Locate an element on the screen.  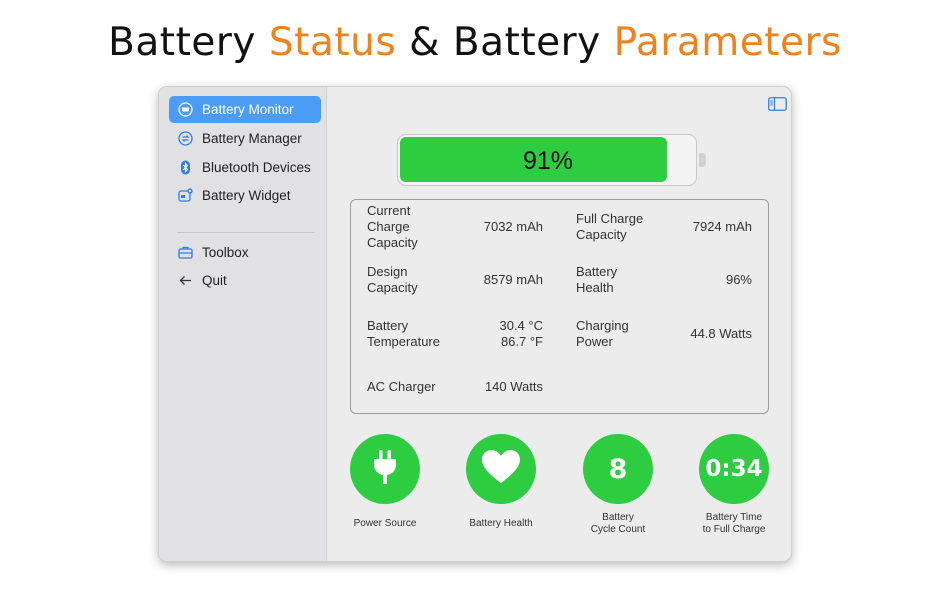
ac-charger-label: AC Charger is located at coordinates (401, 386).